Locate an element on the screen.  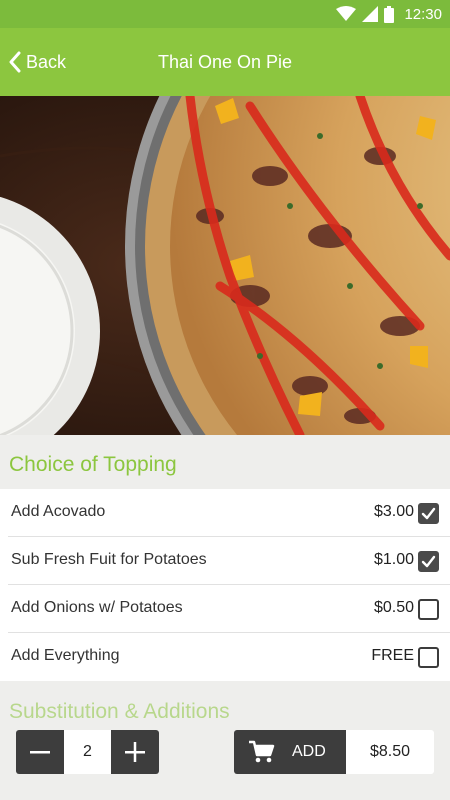
status-time: 12:30 is located at coordinates (423, 14).